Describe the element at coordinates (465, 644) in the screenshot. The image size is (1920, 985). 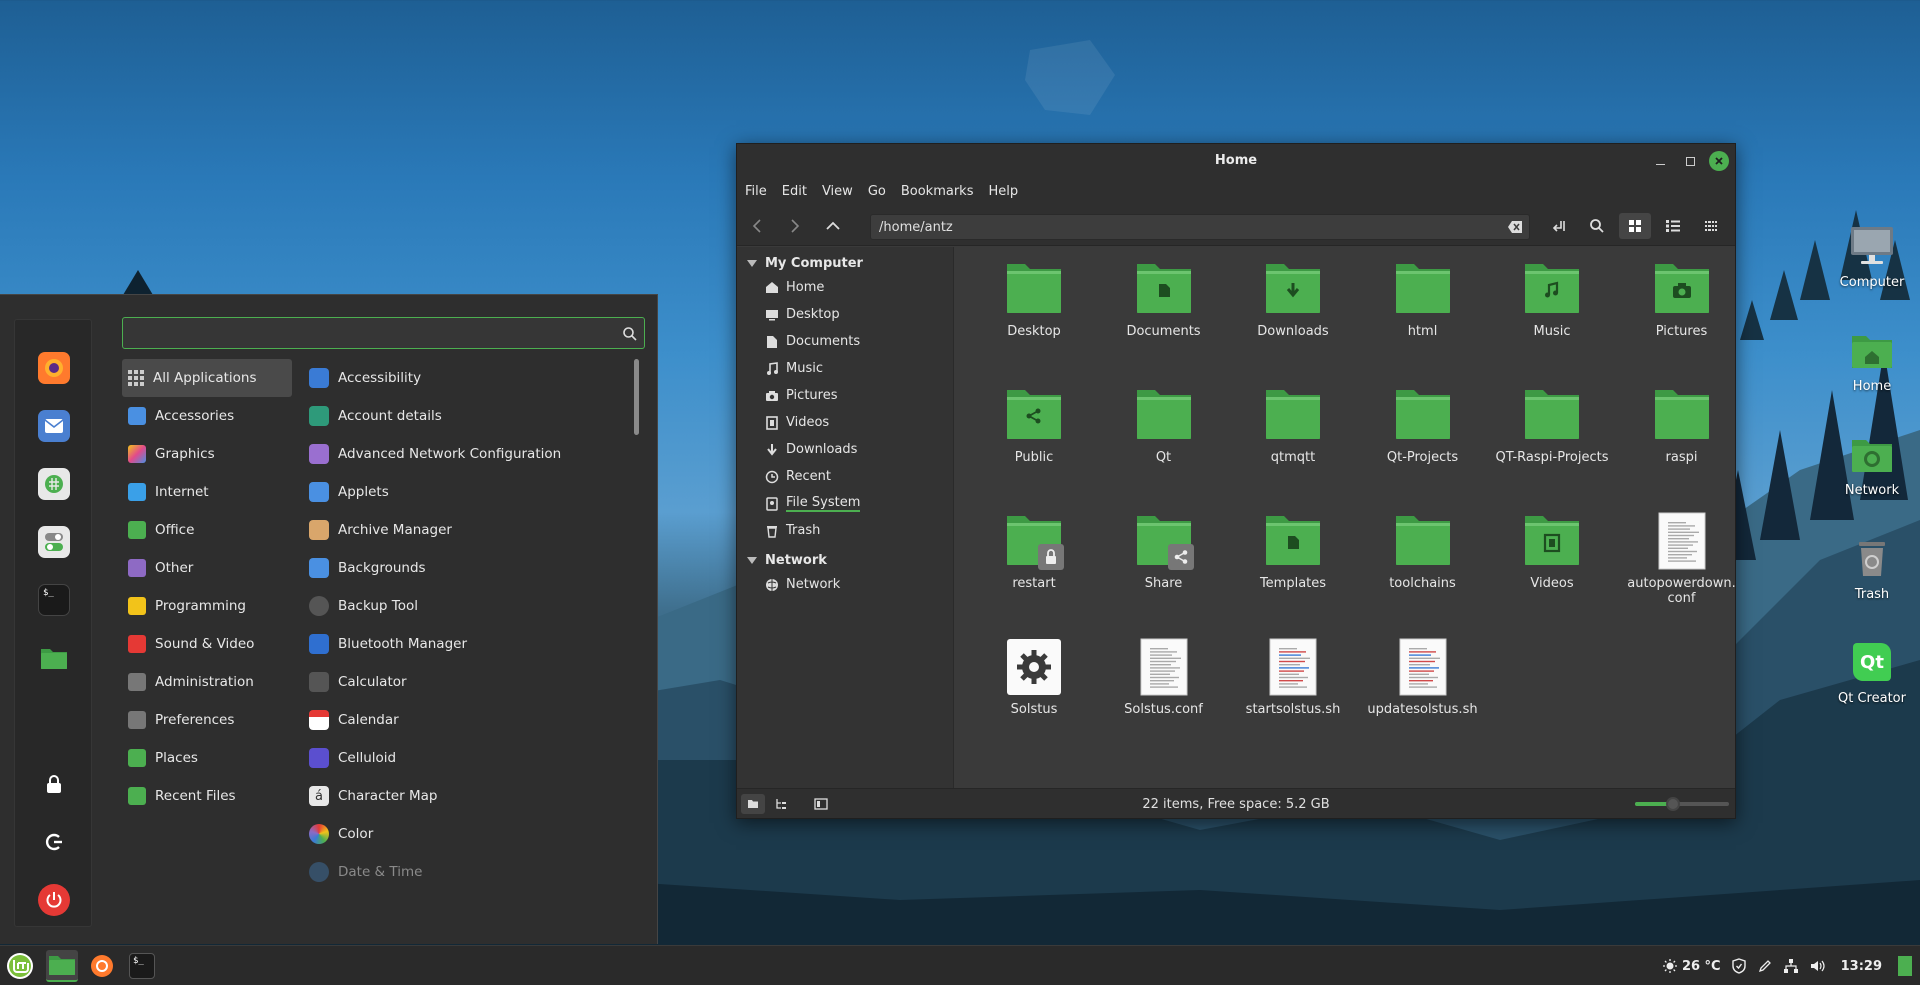
I see `app-bluetooth-manager: Bluetooth Manager` at that location.